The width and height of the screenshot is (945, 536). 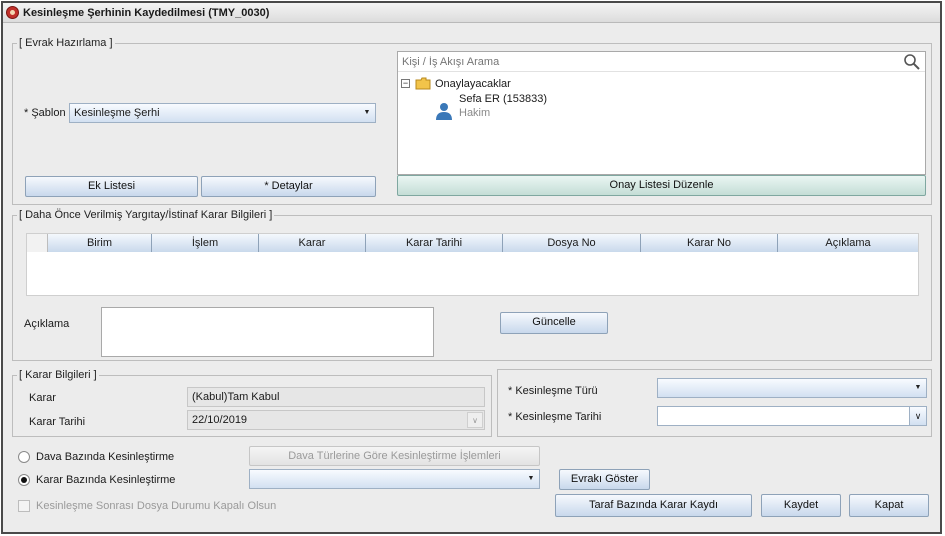 I want to click on karar-field: (Kabul)Tam Kabul, so click(x=336, y=397).